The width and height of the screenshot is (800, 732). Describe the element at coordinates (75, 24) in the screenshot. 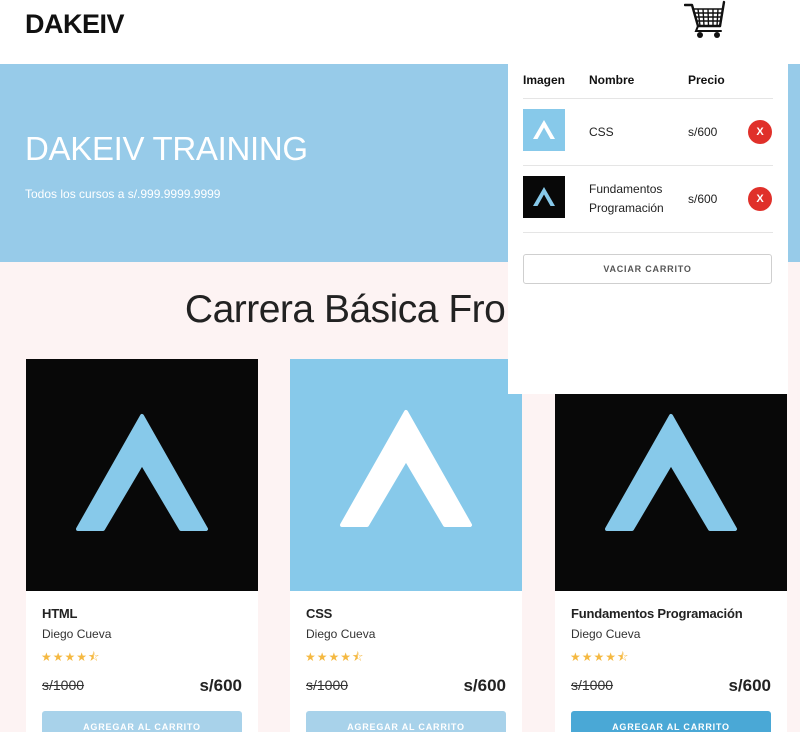

I see `site-logo: DAKEIV` at that location.